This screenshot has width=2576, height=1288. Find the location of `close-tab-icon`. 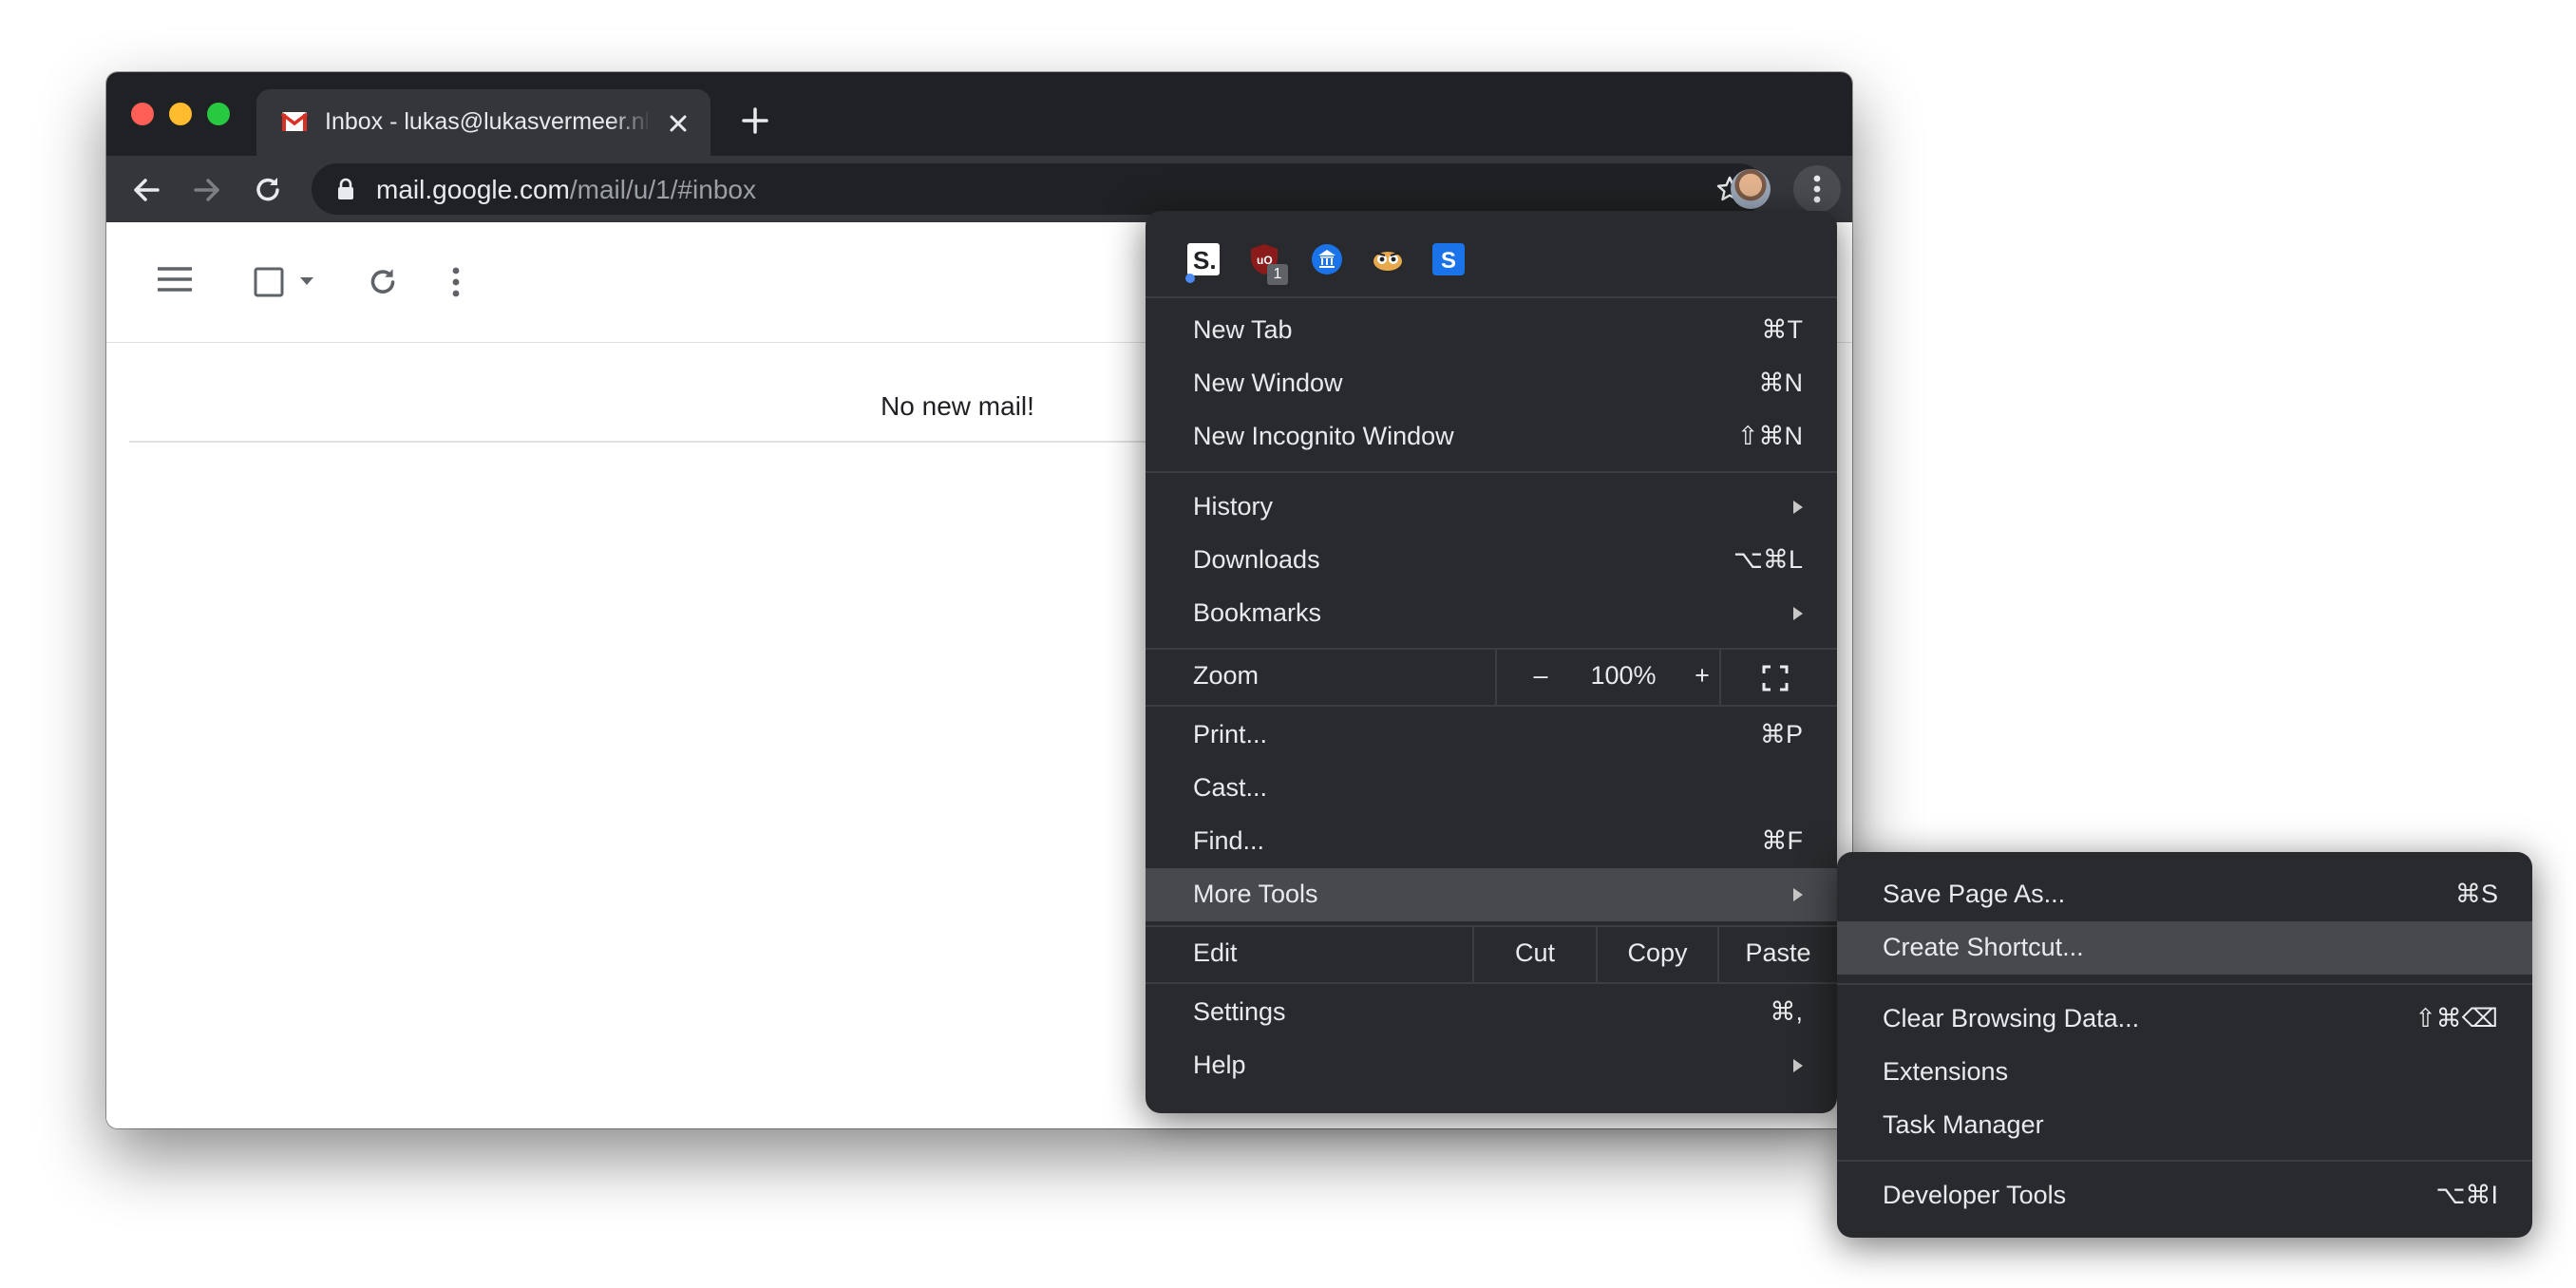

close-tab-icon is located at coordinates (678, 123).